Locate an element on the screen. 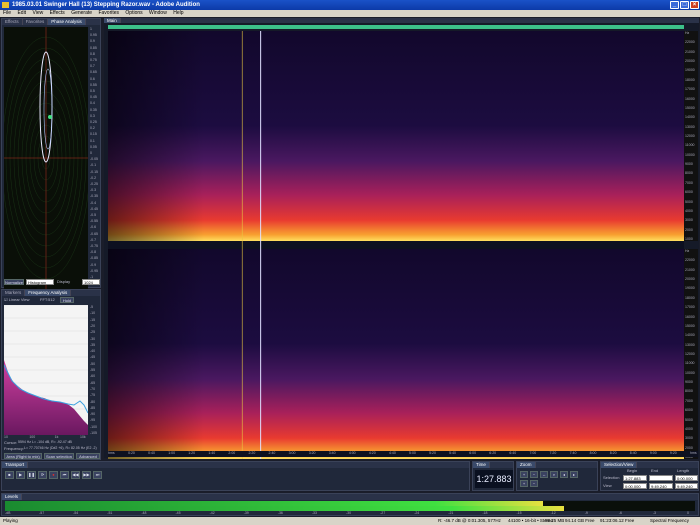  play-button: ▶ is located at coordinates (20, 475).